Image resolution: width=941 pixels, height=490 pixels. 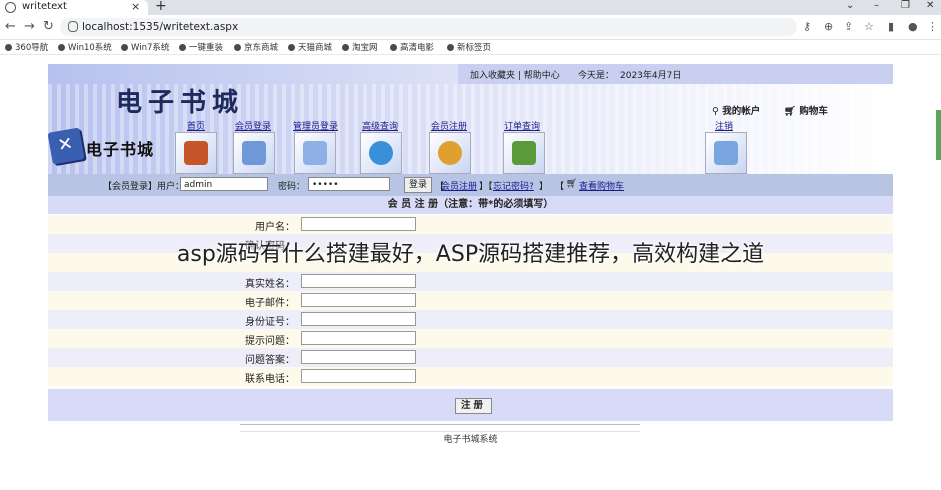 What do you see at coordinates (470, 440) in the screenshot?
I see `site-footer: 电子书城系统` at bounding box center [470, 440].